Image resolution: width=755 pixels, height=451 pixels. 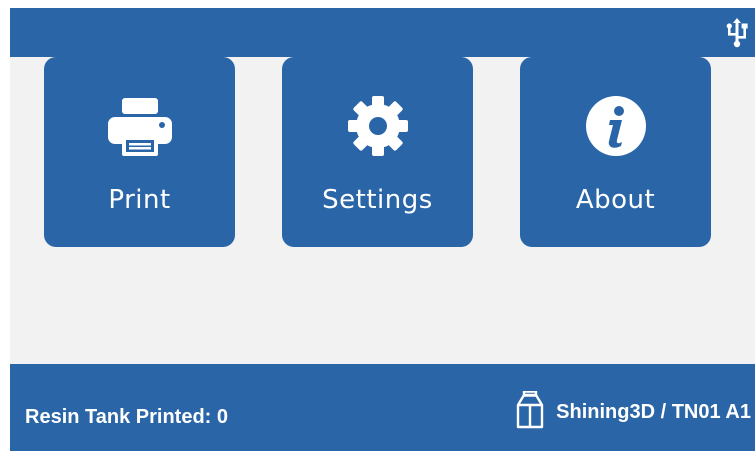 What do you see at coordinates (377, 200) in the screenshot?
I see `settings-label: Settings` at bounding box center [377, 200].